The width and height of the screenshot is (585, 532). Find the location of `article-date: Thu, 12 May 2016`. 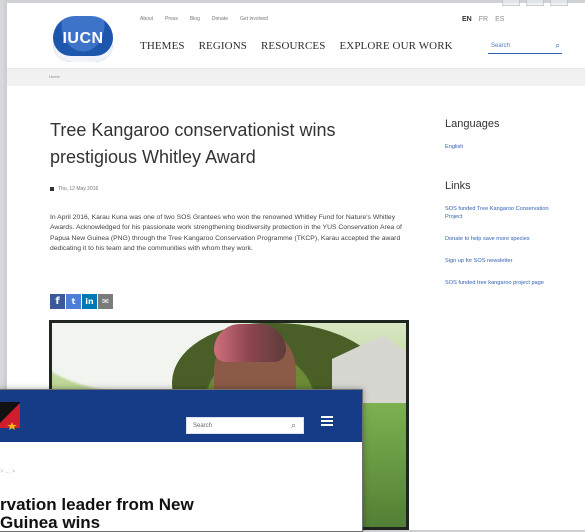

article-date: Thu, 12 May 2016 is located at coordinates (74, 189).